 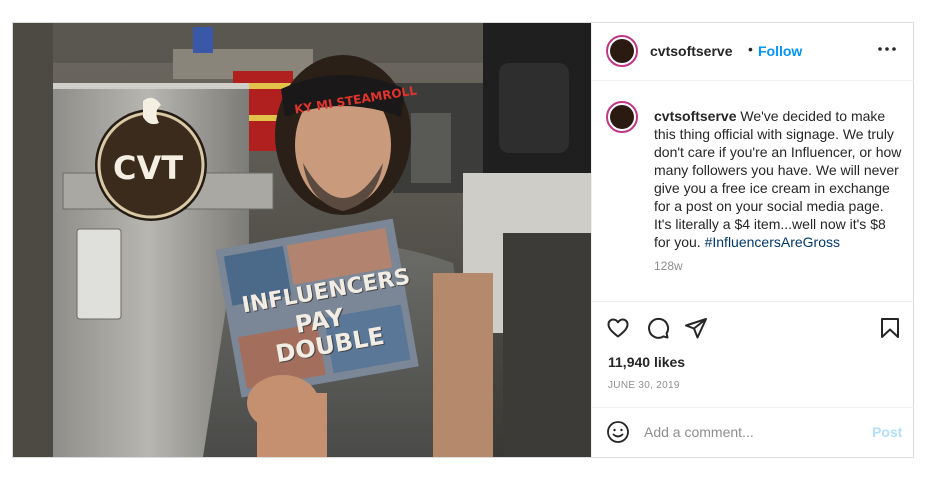 What do you see at coordinates (753, 328) in the screenshot?
I see `action-bar` at bounding box center [753, 328].